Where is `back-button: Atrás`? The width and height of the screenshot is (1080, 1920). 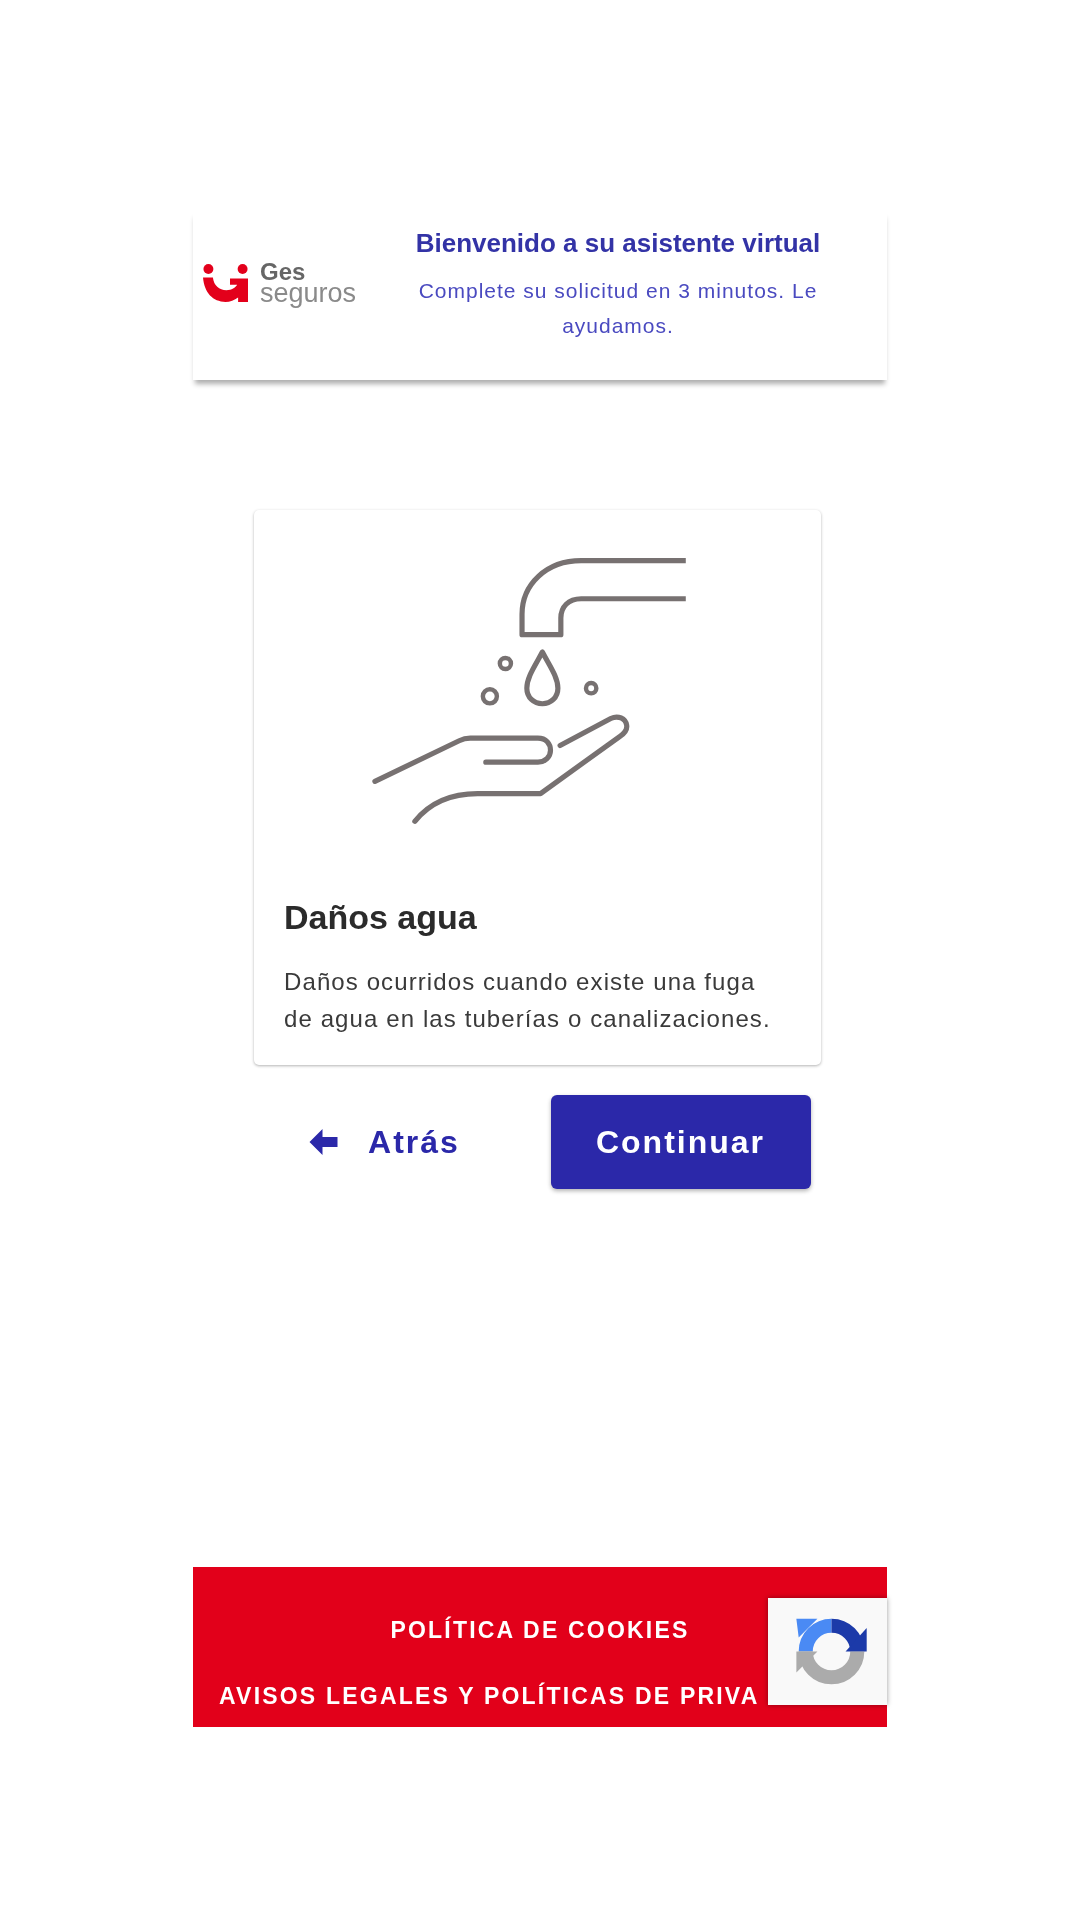
back-button: Atrás is located at coordinates (384, 1142).